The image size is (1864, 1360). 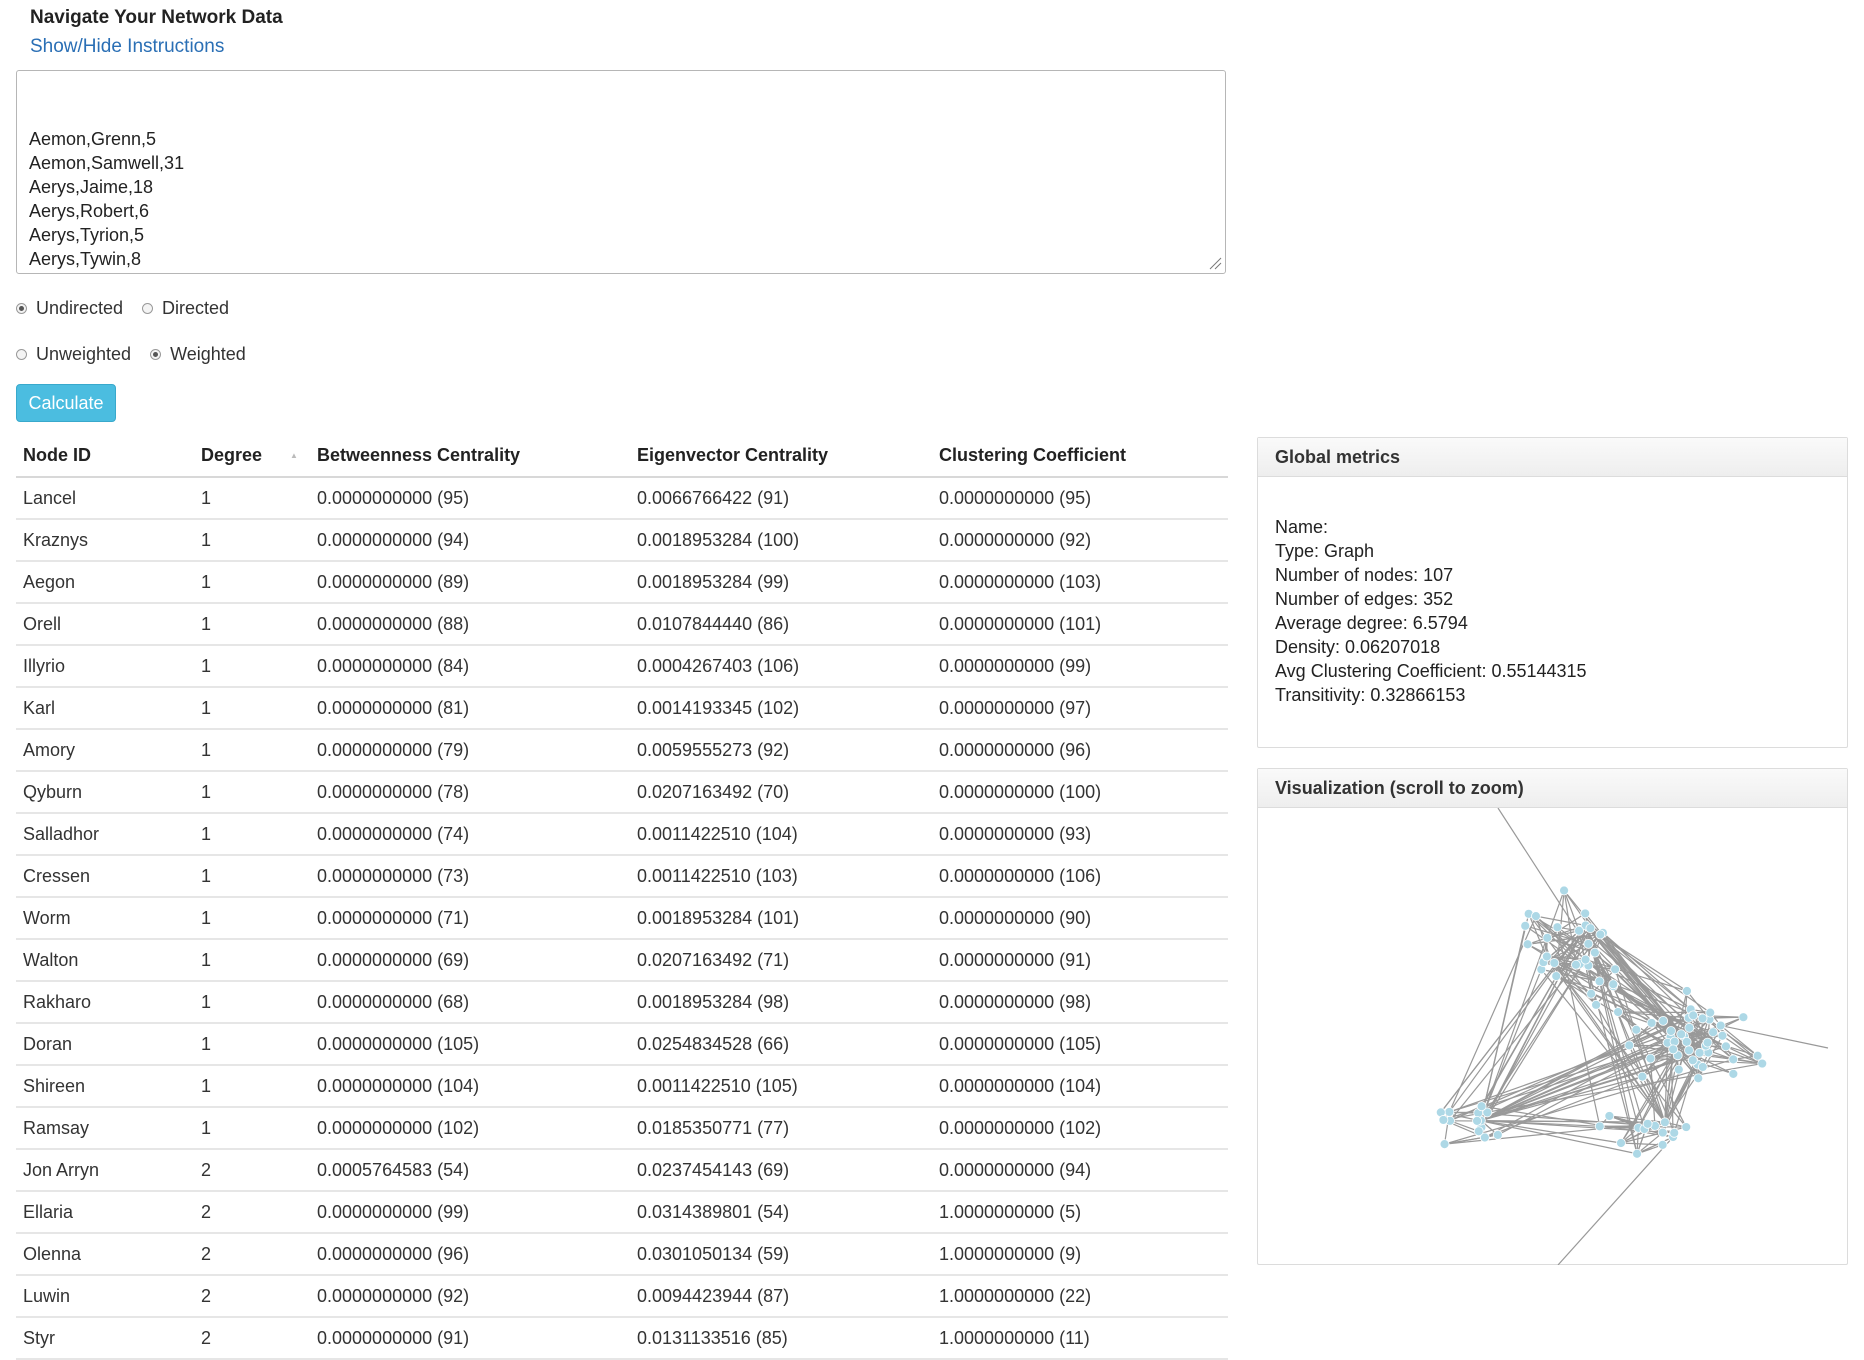 I want to click on calculate-button: Calculate, so click(x=66, y=403).